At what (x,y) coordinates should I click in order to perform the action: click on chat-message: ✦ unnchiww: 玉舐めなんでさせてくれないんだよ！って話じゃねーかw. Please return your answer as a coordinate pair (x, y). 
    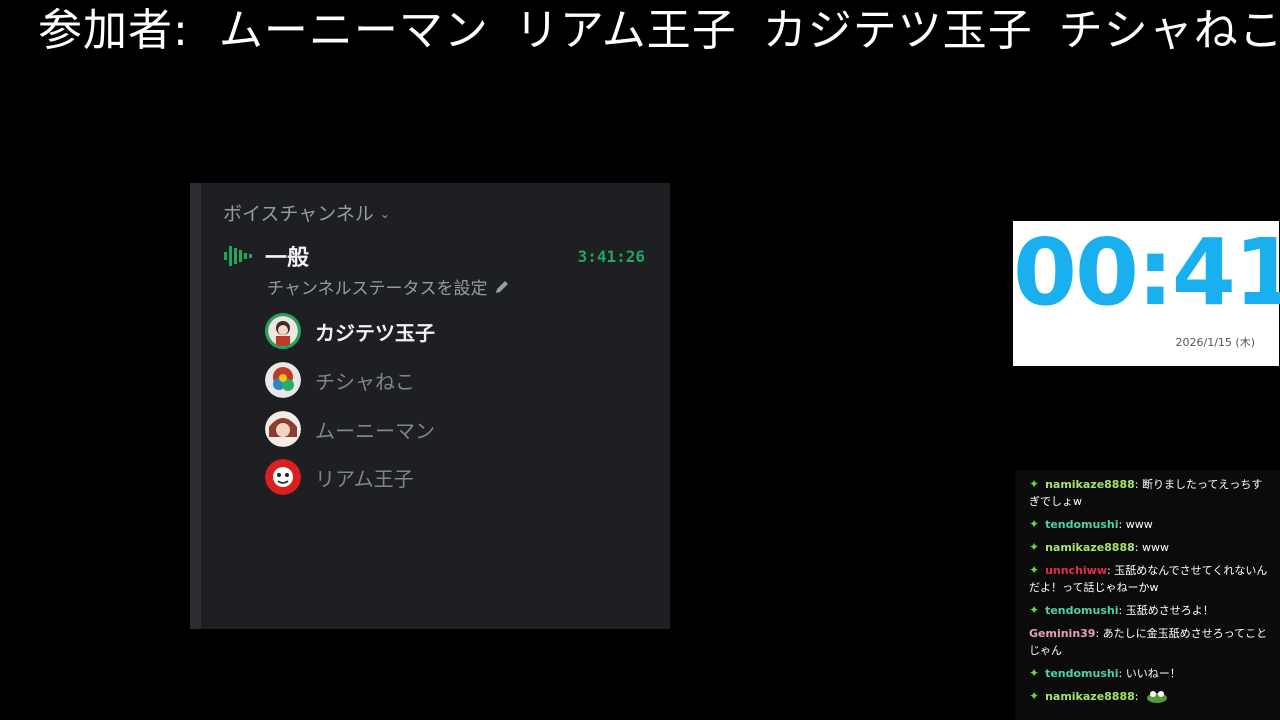
    Looking at the image, I should click on (1150, 579).